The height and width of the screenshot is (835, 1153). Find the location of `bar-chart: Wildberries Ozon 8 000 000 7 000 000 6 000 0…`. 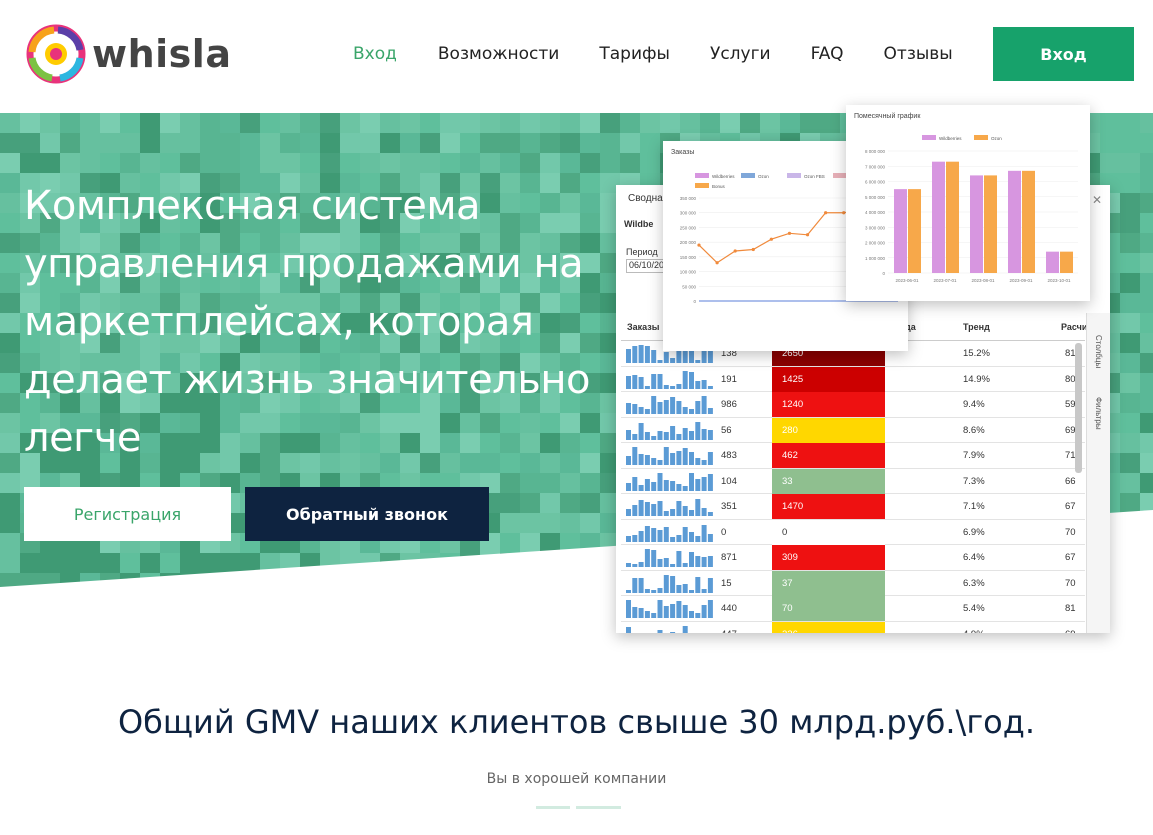

bar-chart: Wildberries Ozon 8 000 000 7 000 000 6 000 0… is located at coordinates (971, 209).